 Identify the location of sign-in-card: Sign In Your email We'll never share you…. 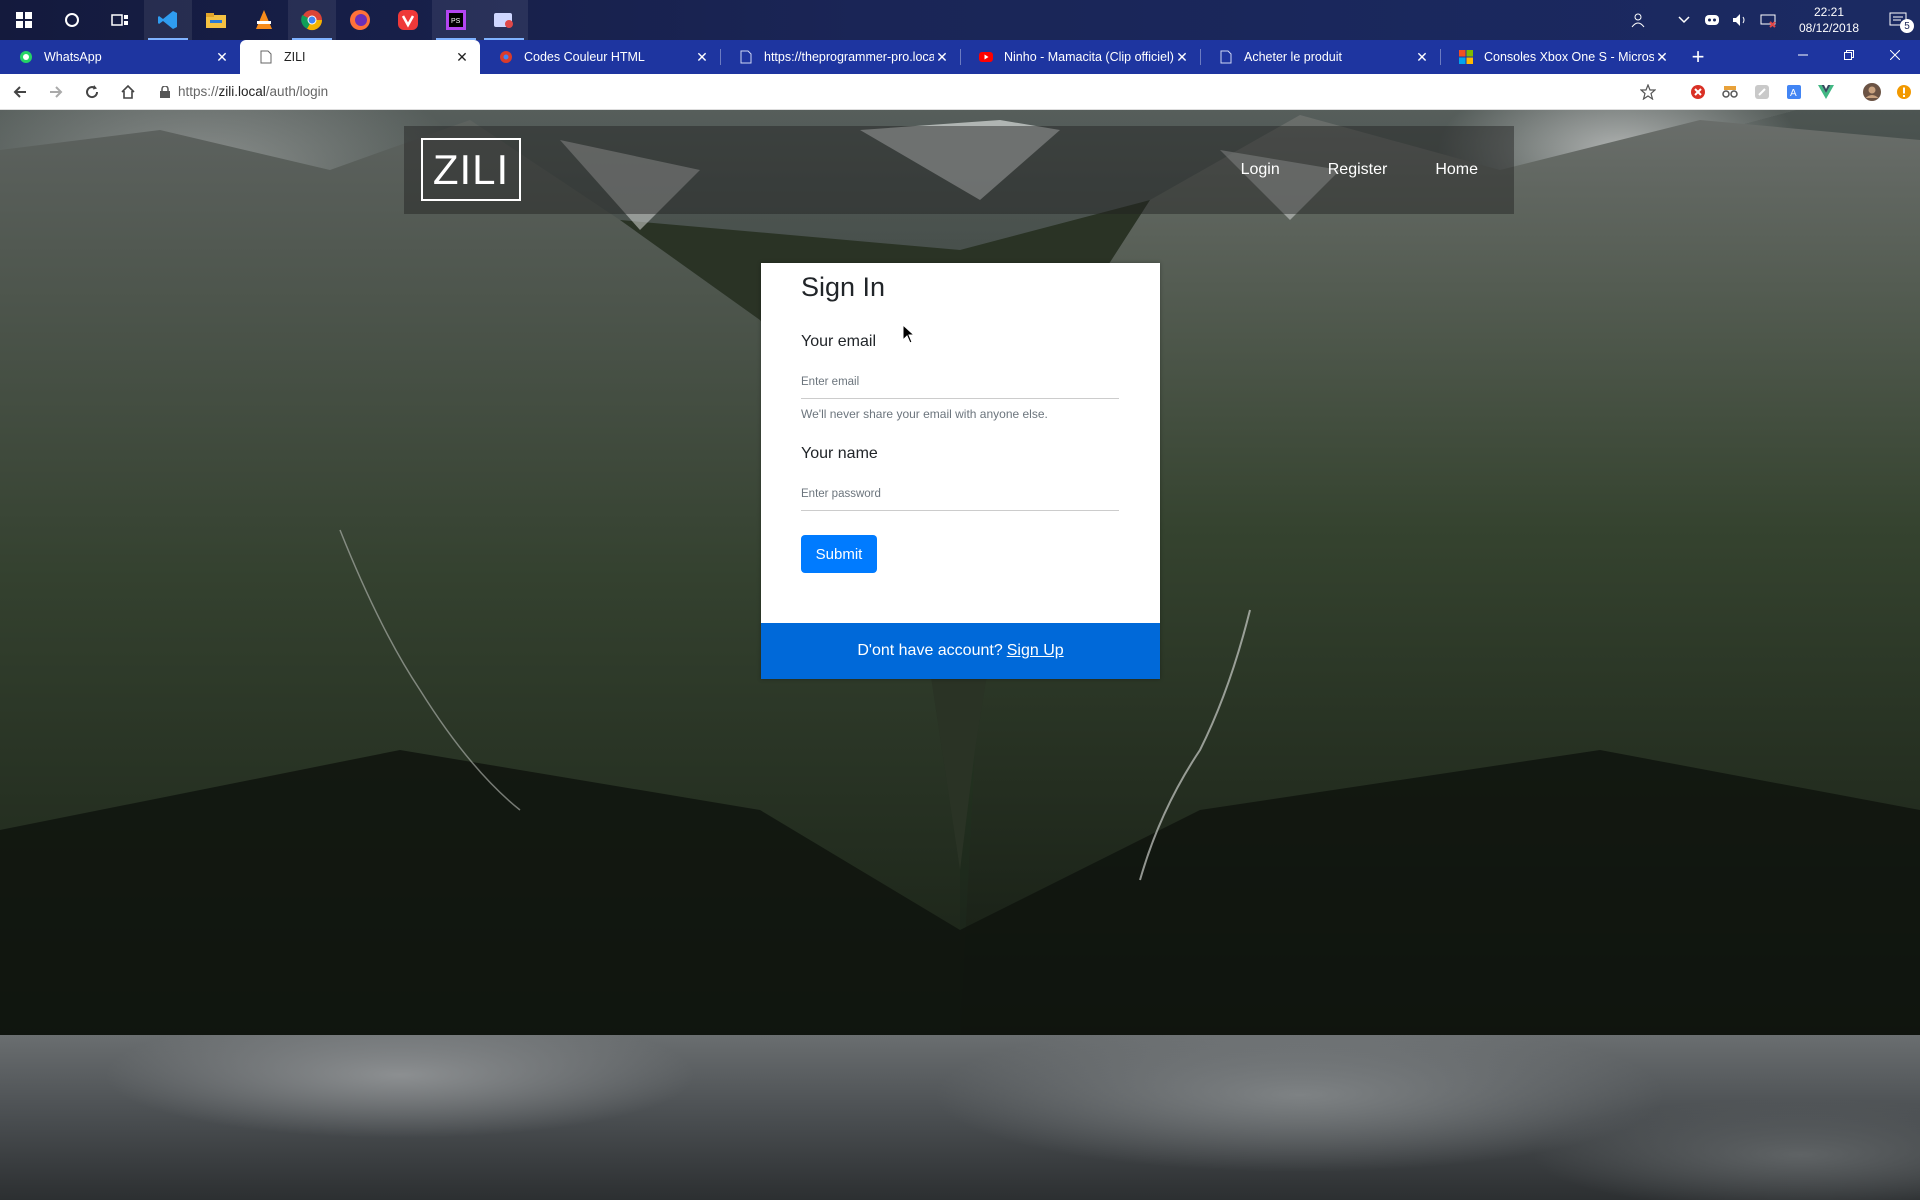
(960, 471).